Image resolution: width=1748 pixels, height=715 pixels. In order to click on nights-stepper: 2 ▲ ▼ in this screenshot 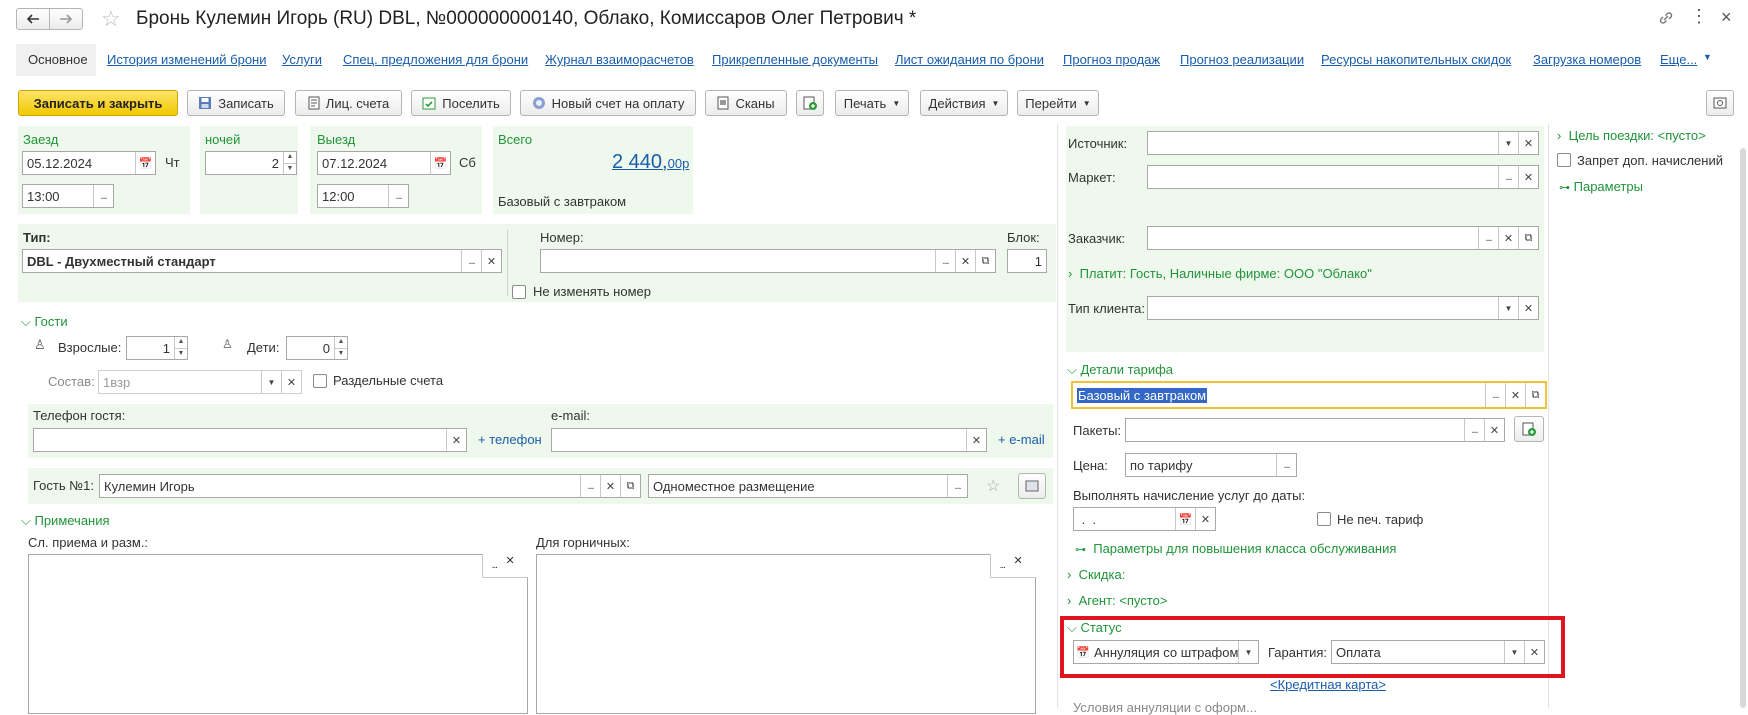, I will do `click(251, 163)`.